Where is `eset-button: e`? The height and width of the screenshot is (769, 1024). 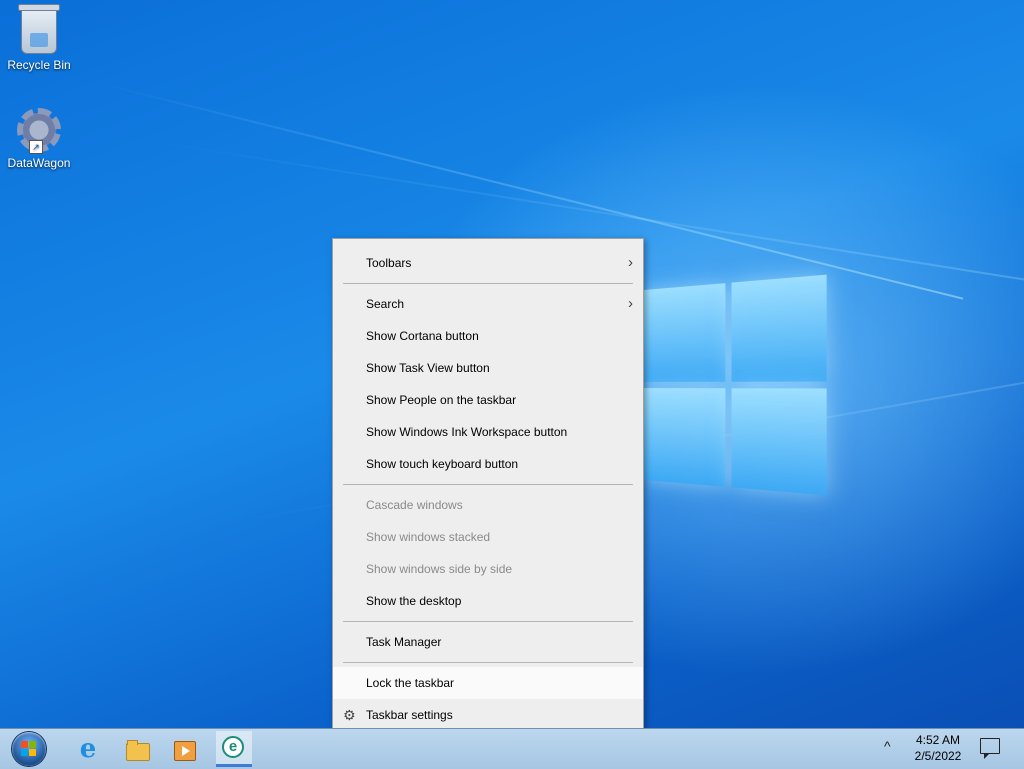
eset-button: e is located at coordinates (234, 749).